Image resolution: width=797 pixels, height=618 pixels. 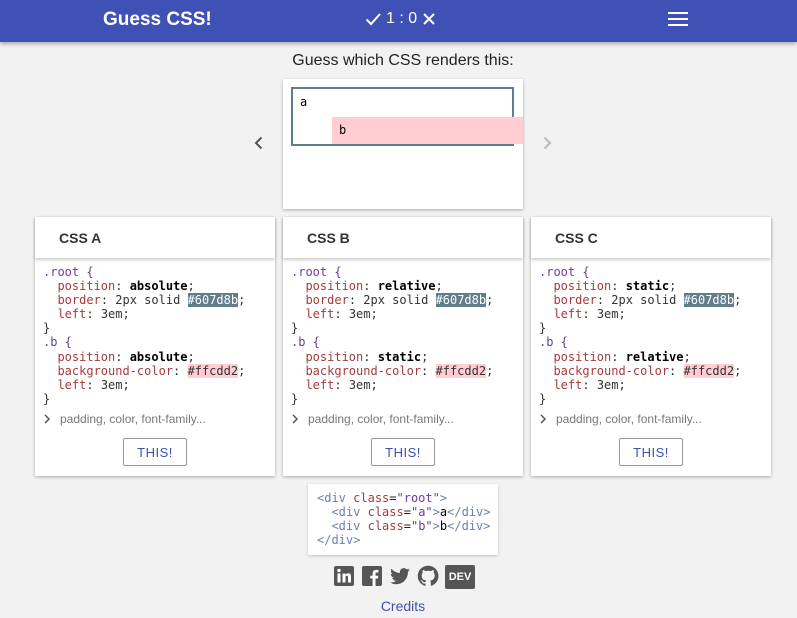 I want to click on github-icon, so click(x=428, y=576).